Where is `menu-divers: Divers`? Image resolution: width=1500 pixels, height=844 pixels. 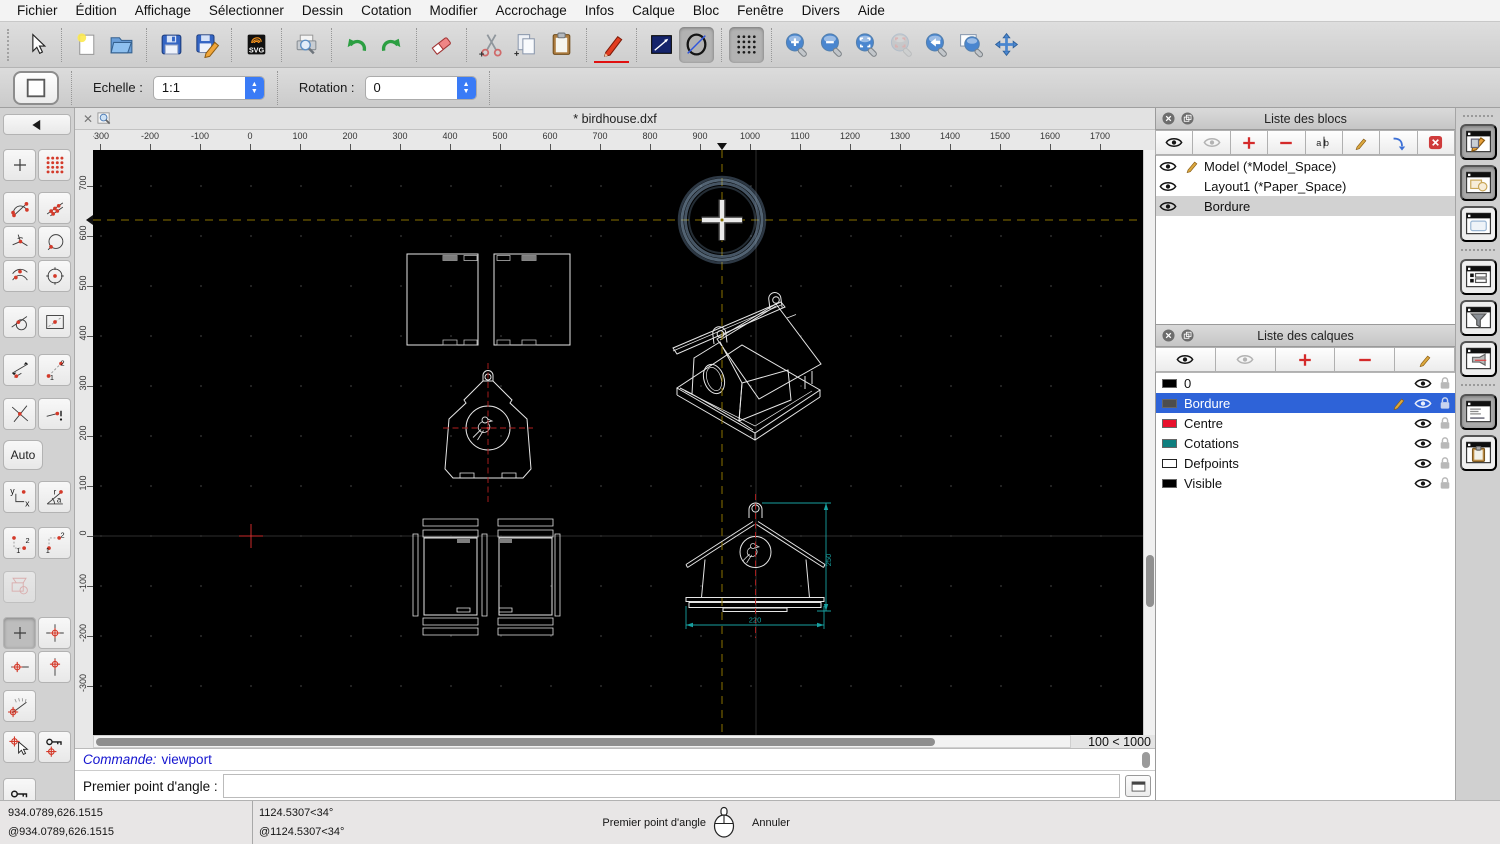
menu-divers: Divers is located at coordinates (821, 10).